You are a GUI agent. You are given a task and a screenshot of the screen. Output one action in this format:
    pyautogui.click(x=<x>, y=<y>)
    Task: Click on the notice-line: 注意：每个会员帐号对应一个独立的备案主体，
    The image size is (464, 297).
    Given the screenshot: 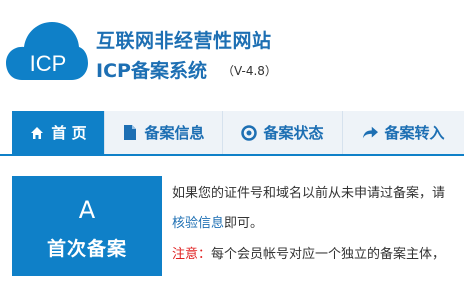 What is the action you would take?
    pyautogui.click(x=308, y=252)
    